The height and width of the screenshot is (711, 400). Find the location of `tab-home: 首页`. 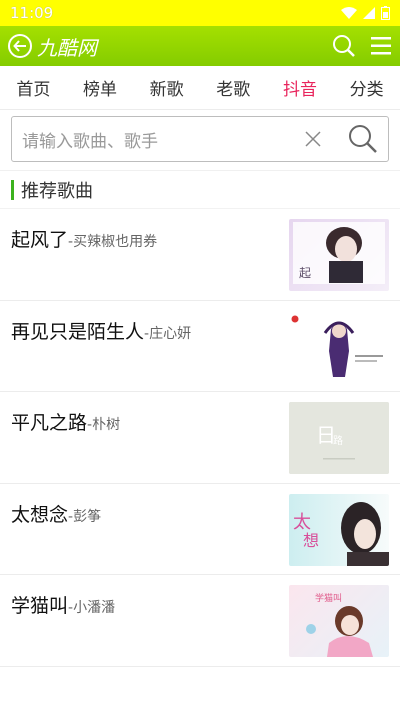

tab-home: 首页 is located at coordinates (33, 87).